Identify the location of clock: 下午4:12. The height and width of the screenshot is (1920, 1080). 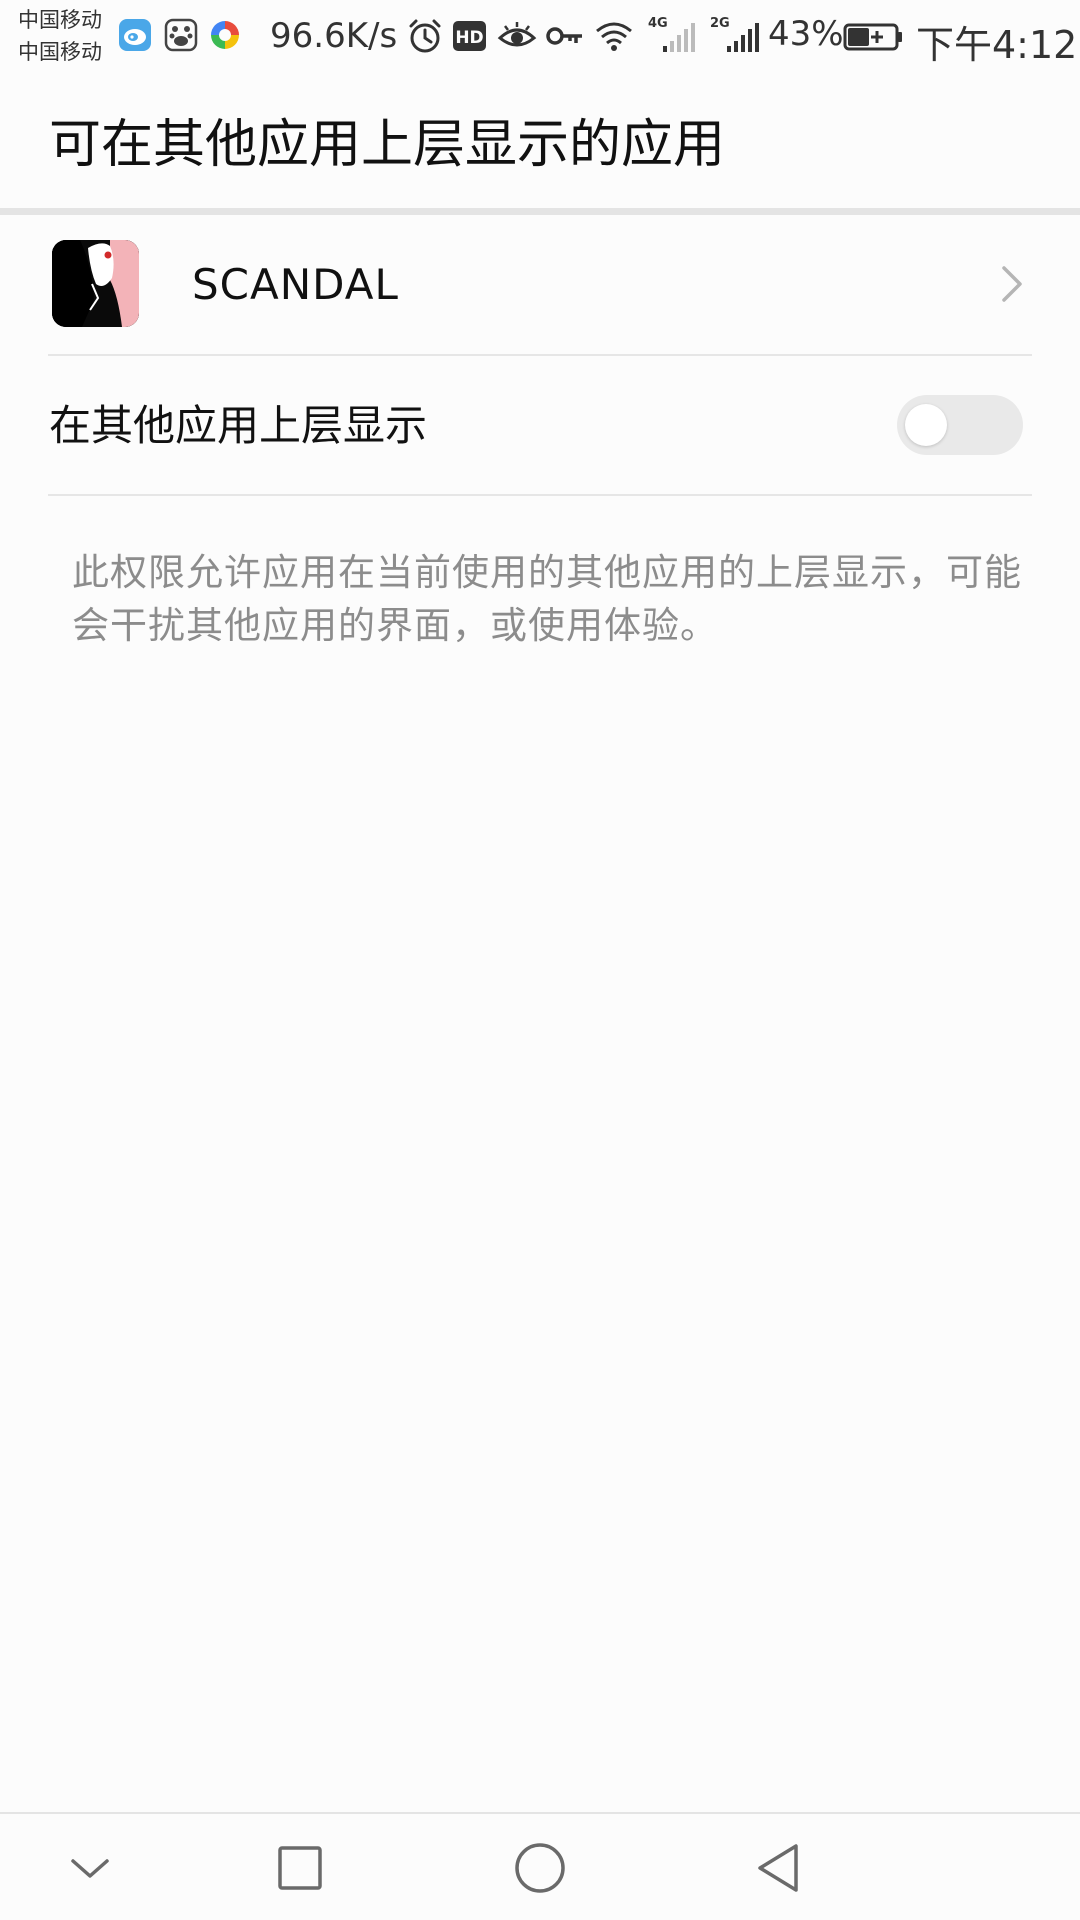
(997, 45).